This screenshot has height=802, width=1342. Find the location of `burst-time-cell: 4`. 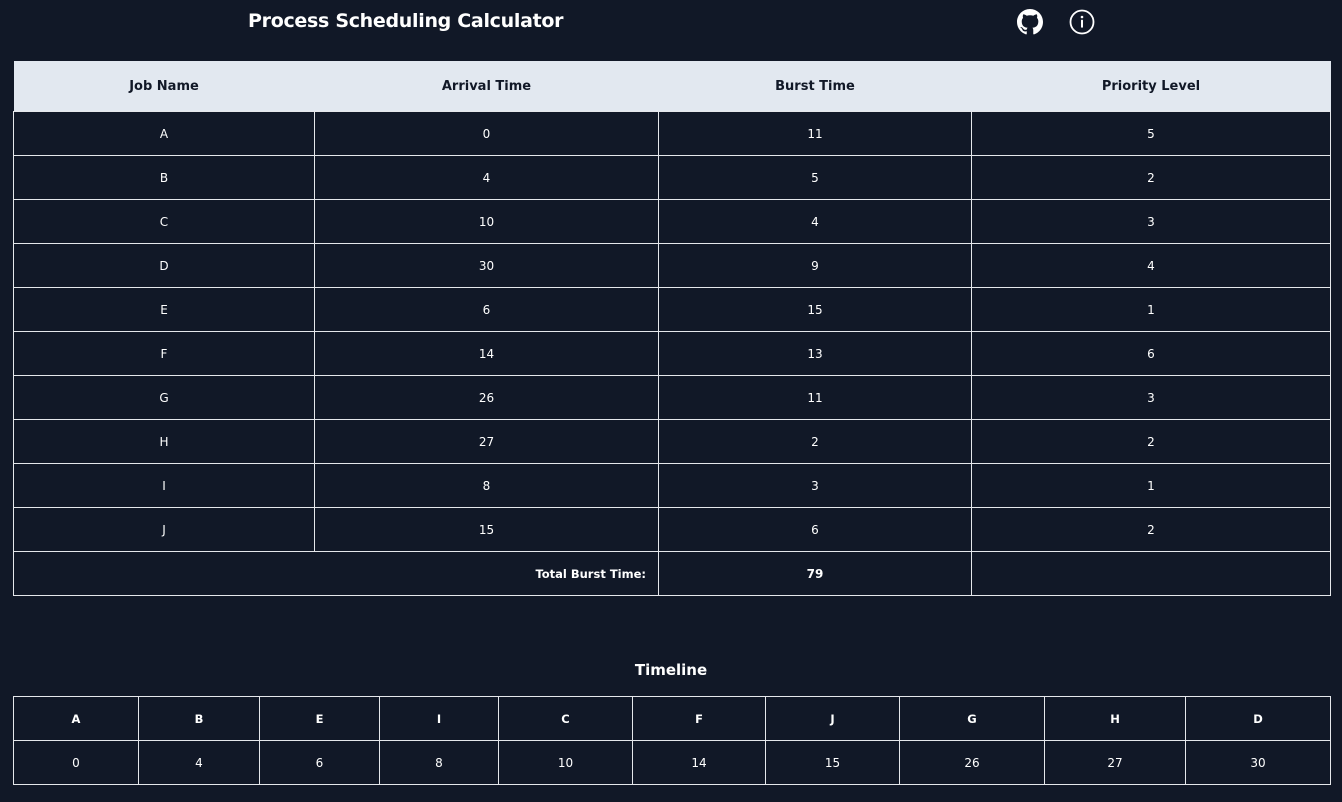

burst-time-cell: 4 is located at coordinates (815, 221).